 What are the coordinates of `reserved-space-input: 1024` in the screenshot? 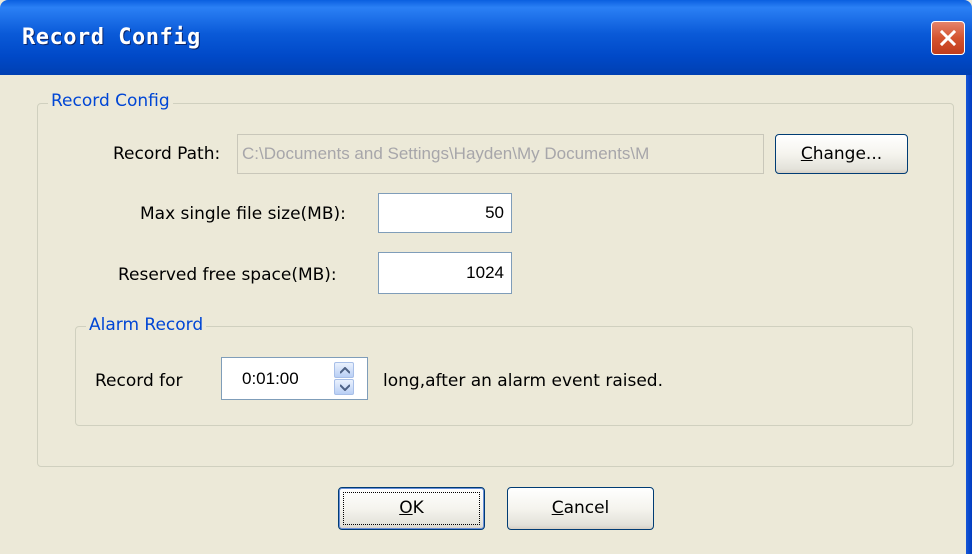 It's located at (445, 273).